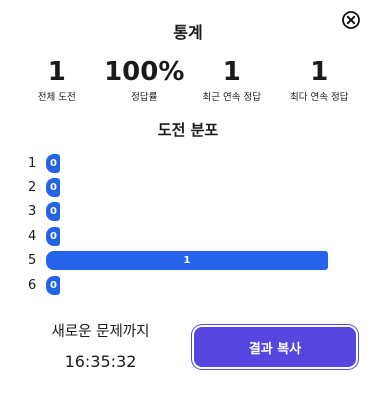 The width and height of the screenshot is (376, 393). Describe the element at coordinates (32, 285) in the screenshot. I see `row-label: 6` at that location.